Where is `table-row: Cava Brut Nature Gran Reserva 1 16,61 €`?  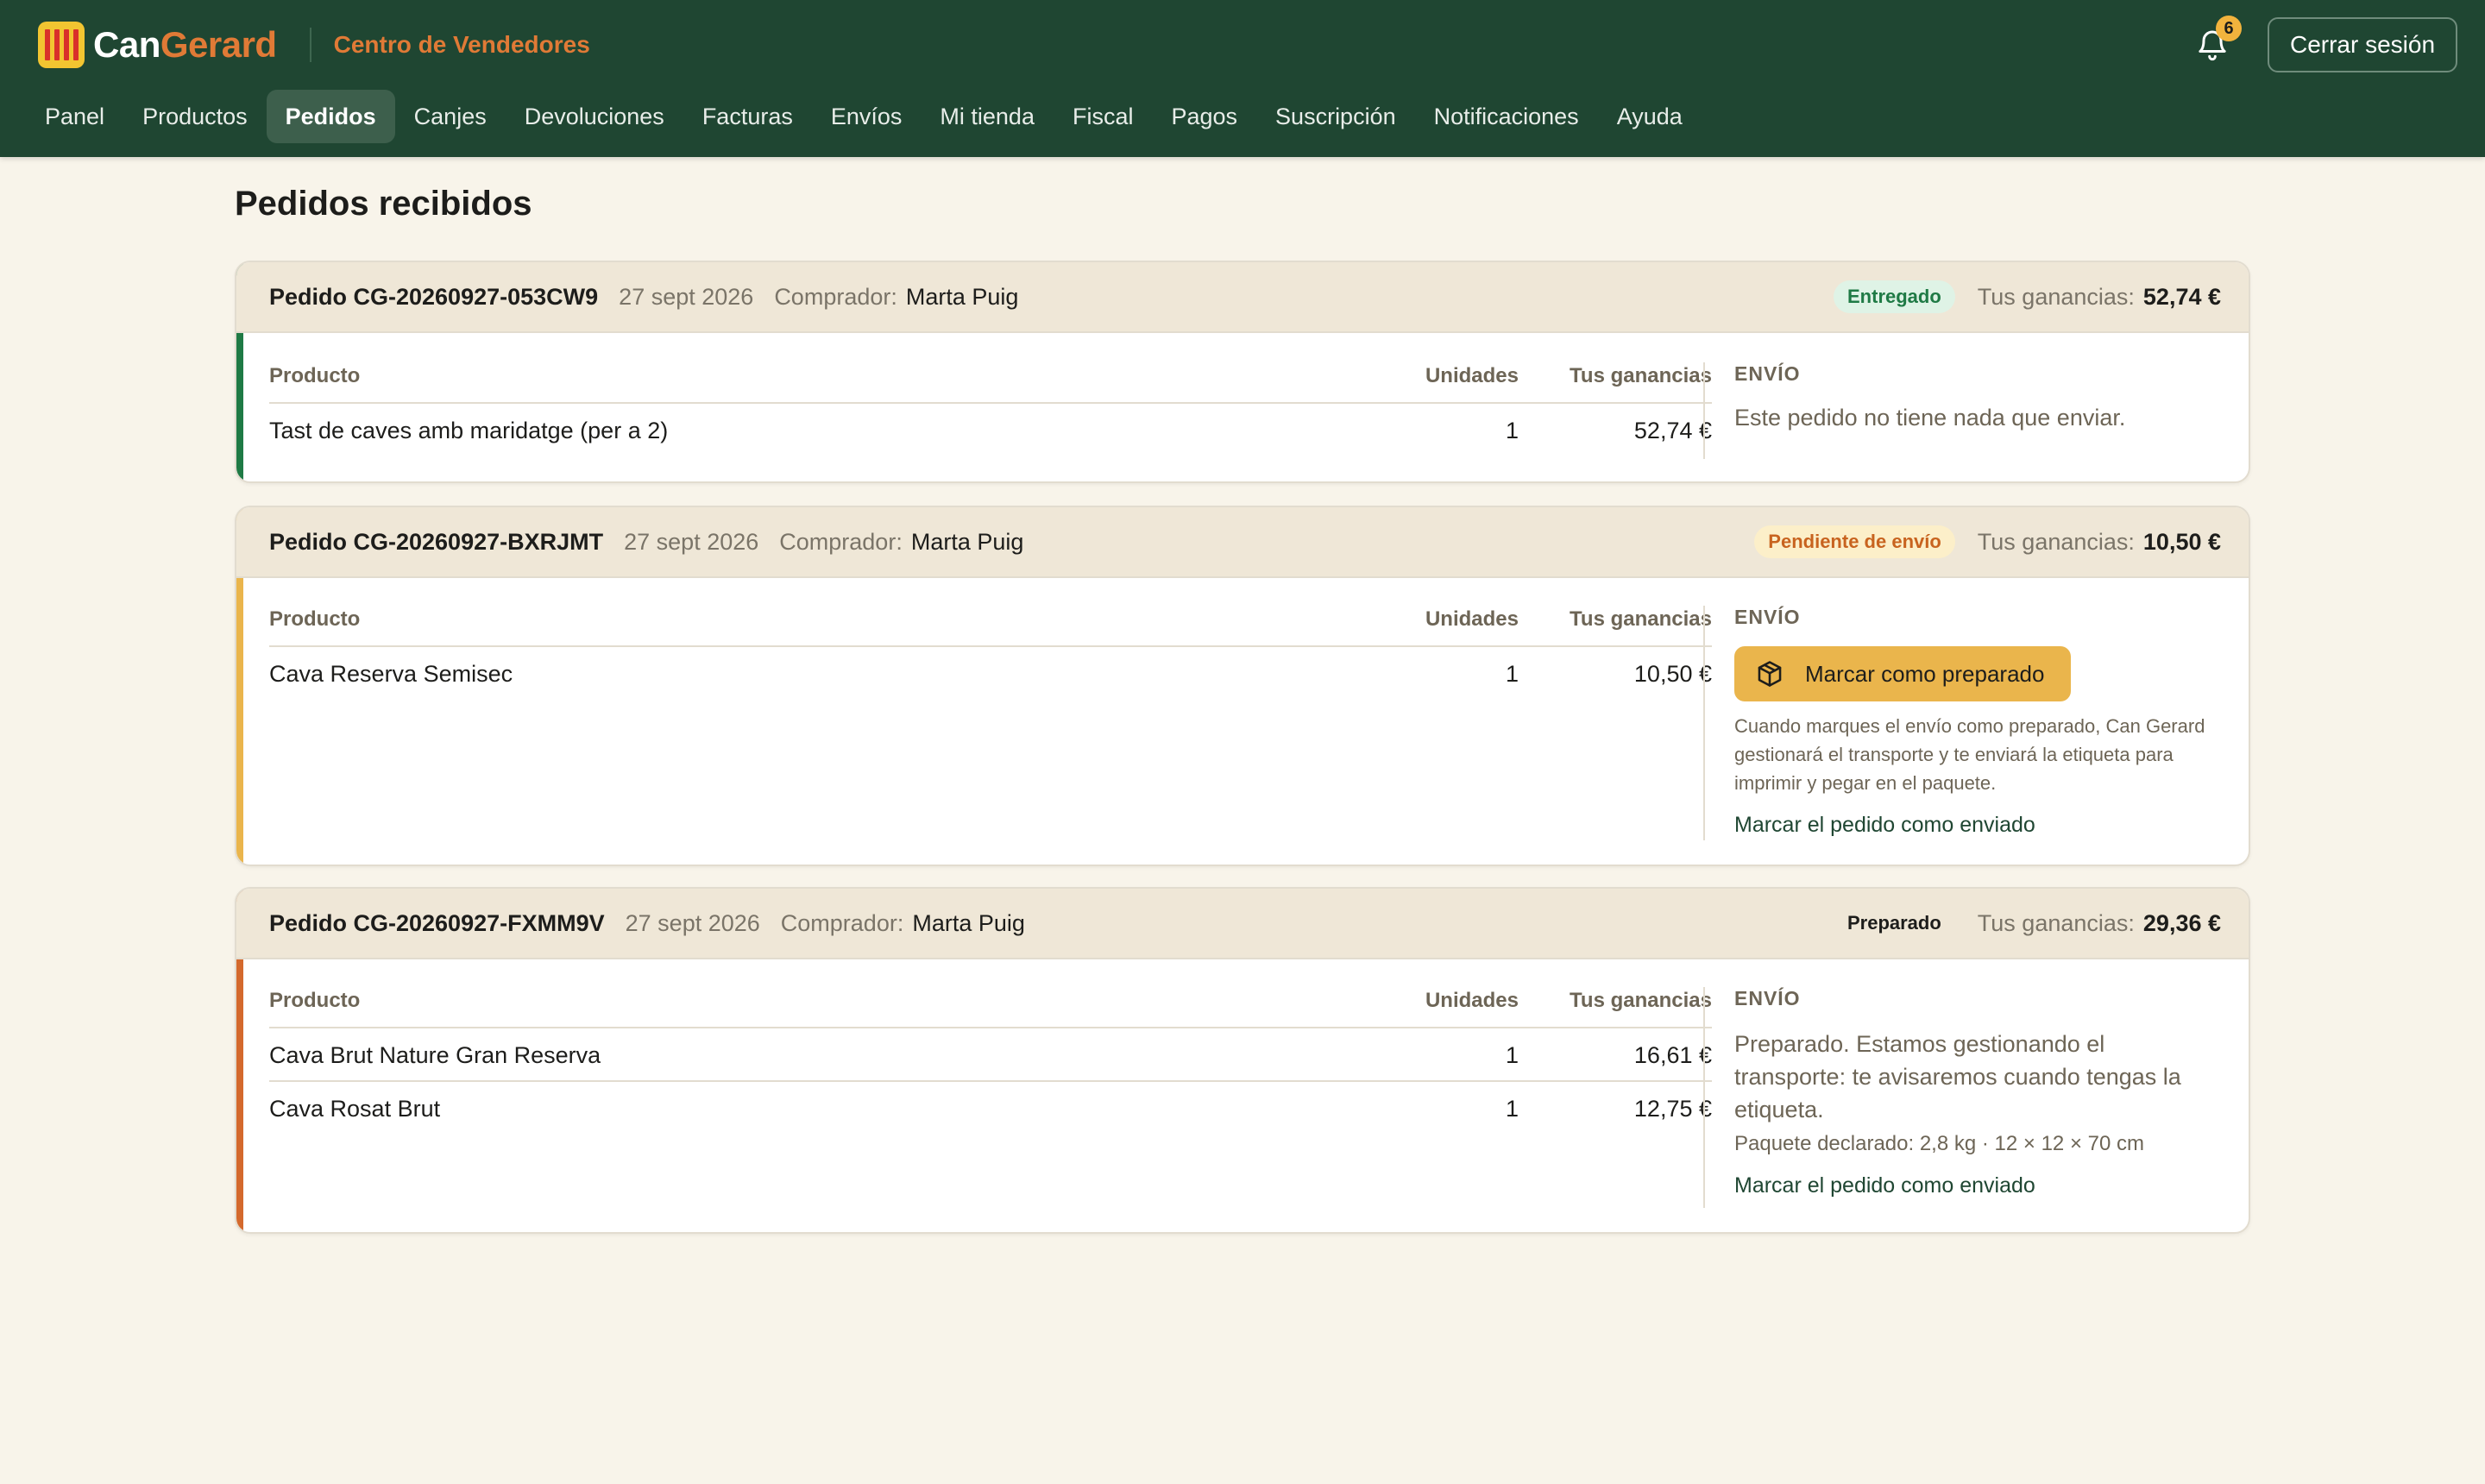 table-row: Cava Brut Nature Gran Reserva 1 16,61 € is located at coordinates (990, 1053).